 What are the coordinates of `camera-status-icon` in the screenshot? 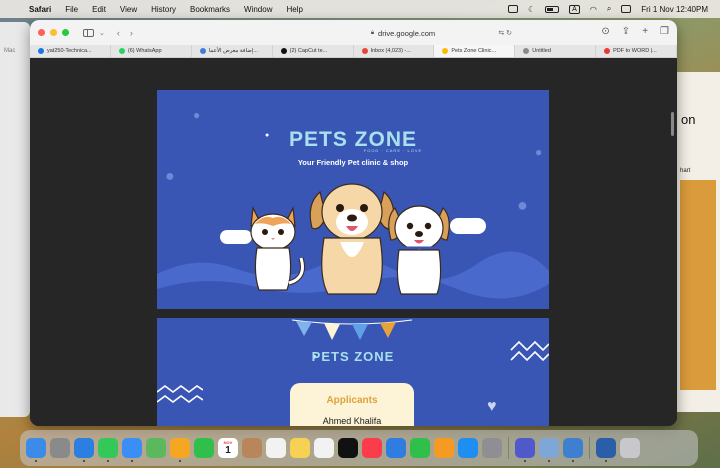 It's located at (512, 9).